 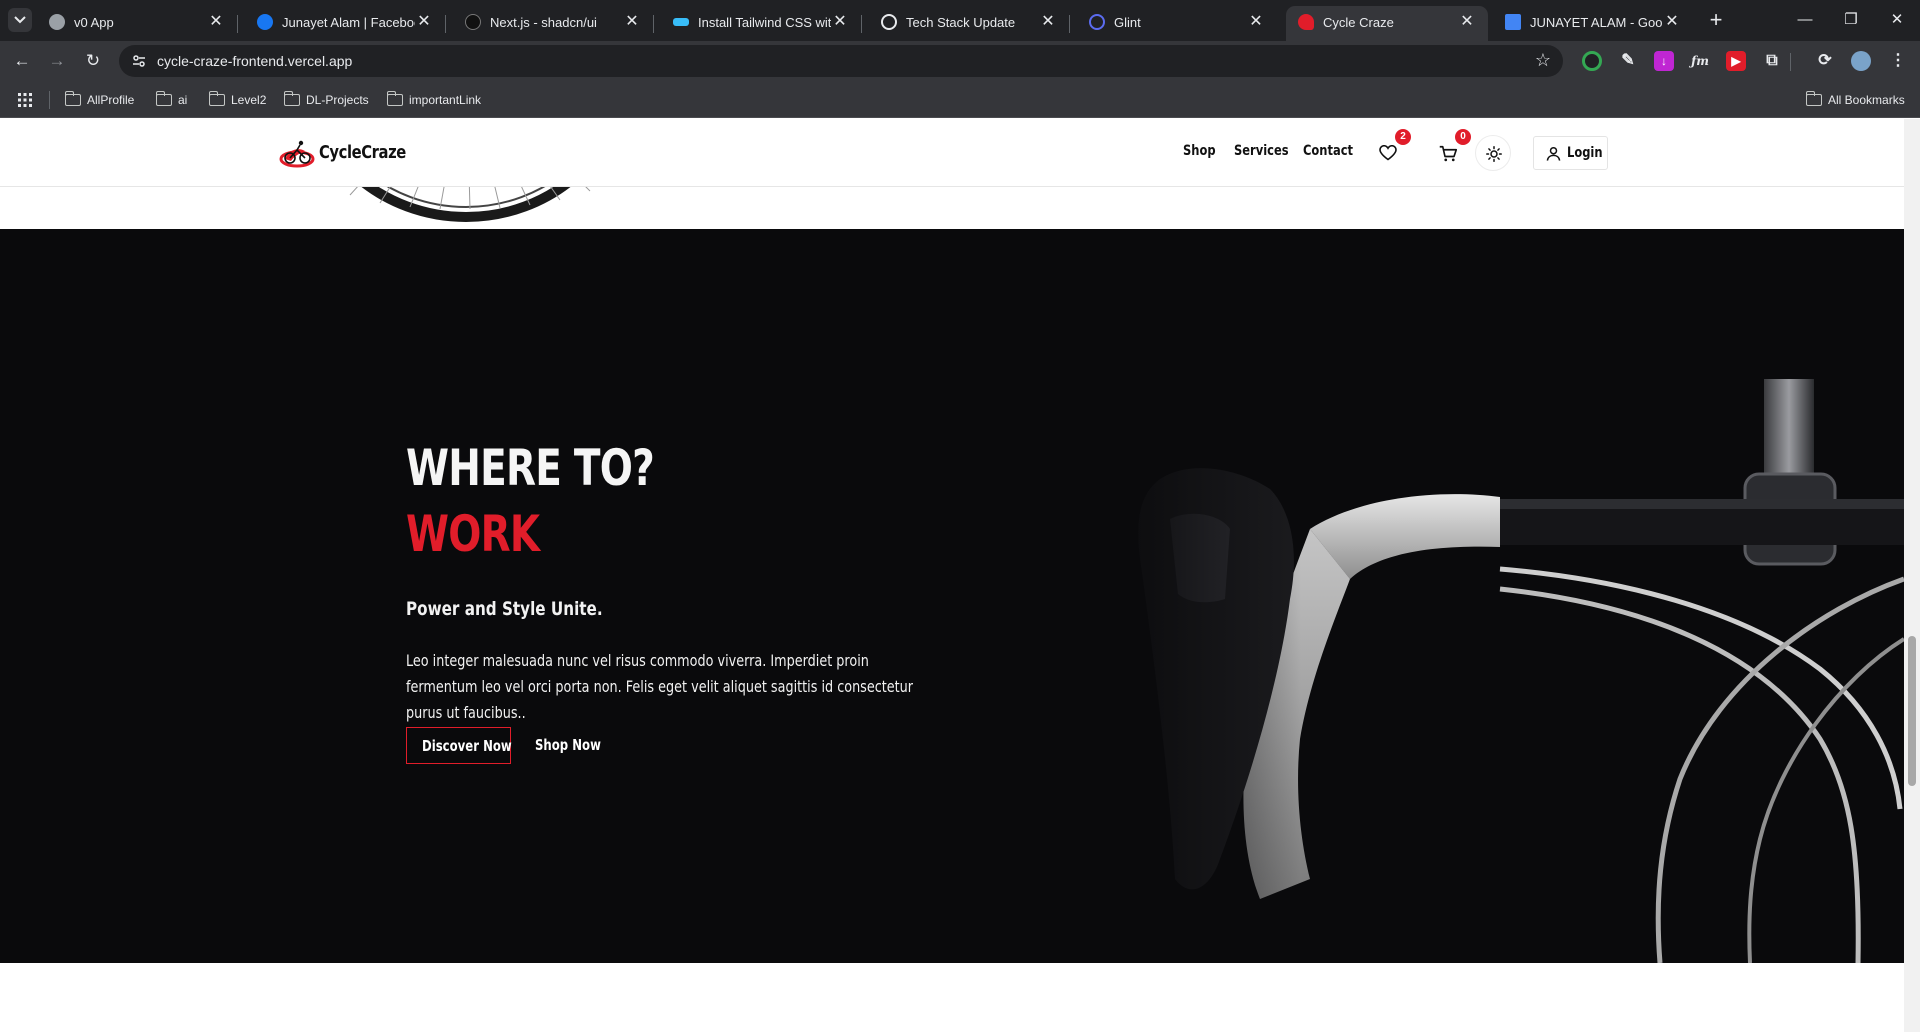 I want to click on reload-icon: ↻, so click(x=93, y=61).